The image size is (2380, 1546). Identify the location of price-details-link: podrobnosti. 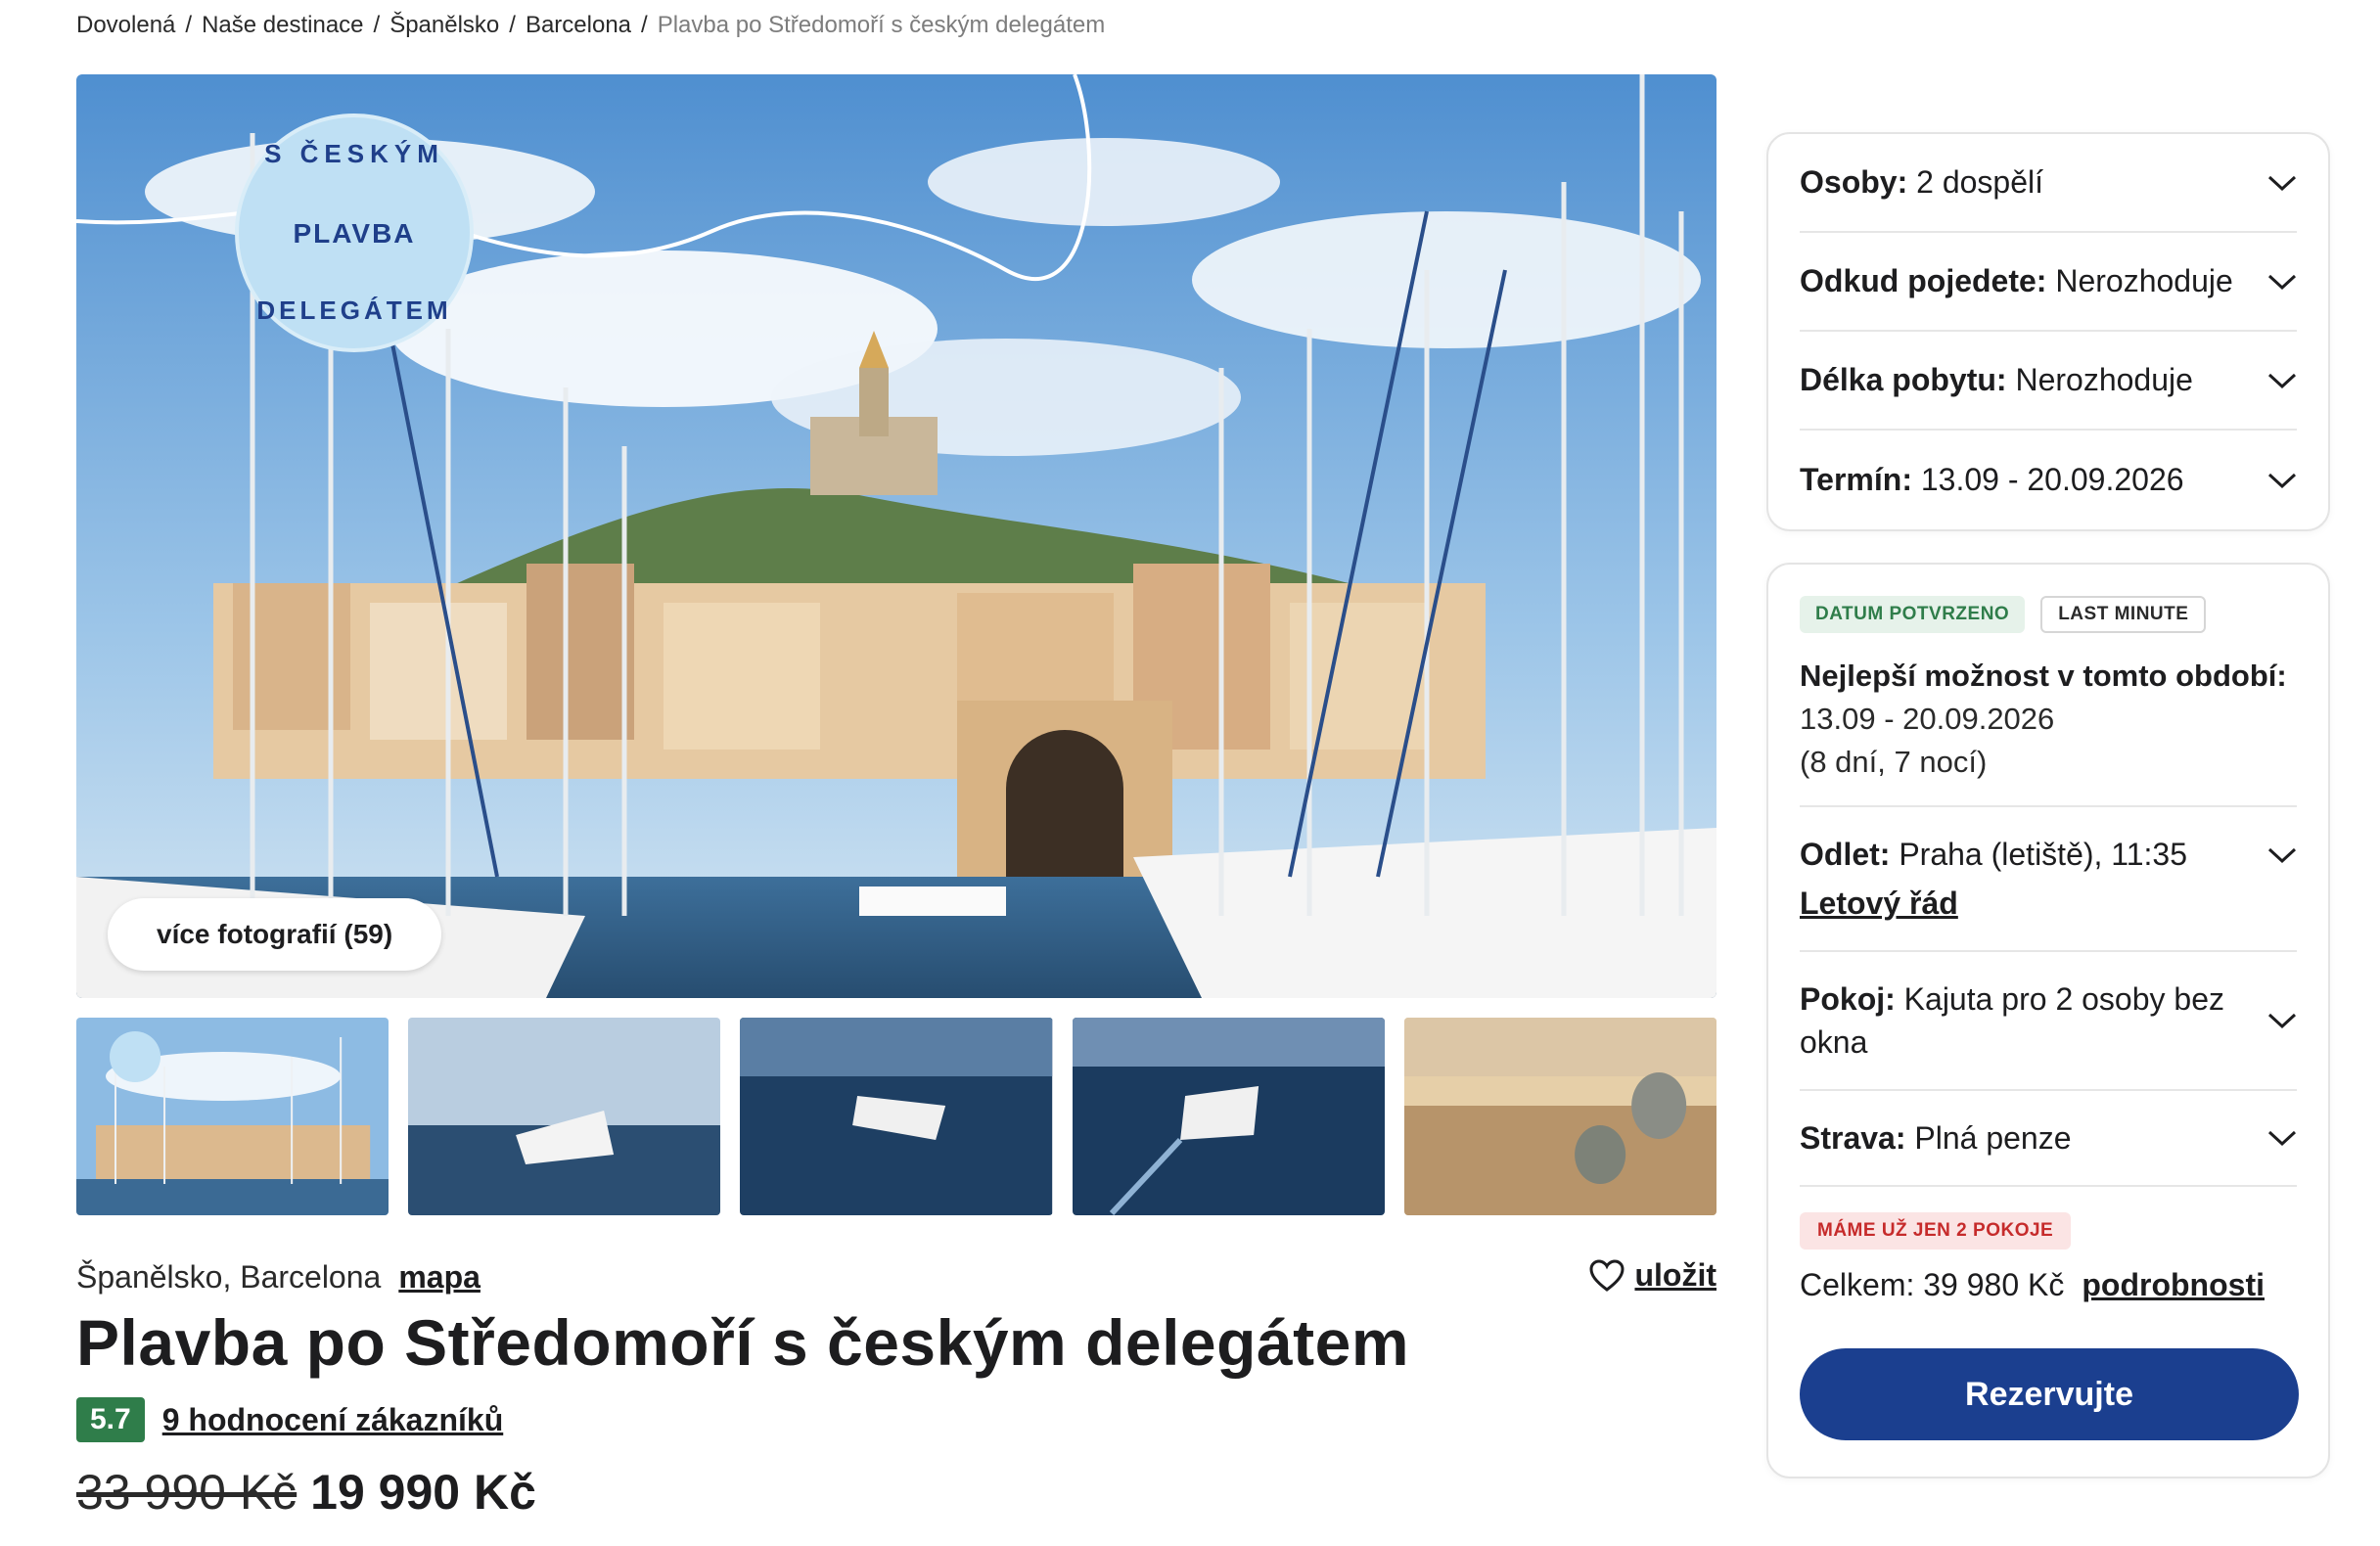
(2173, 1285).